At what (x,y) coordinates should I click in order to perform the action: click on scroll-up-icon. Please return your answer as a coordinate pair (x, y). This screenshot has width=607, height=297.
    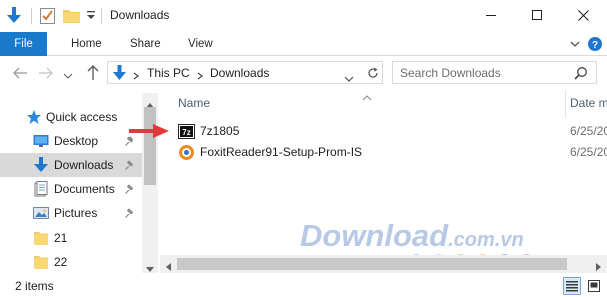
    Looking at the image, I should click on (150, 102).